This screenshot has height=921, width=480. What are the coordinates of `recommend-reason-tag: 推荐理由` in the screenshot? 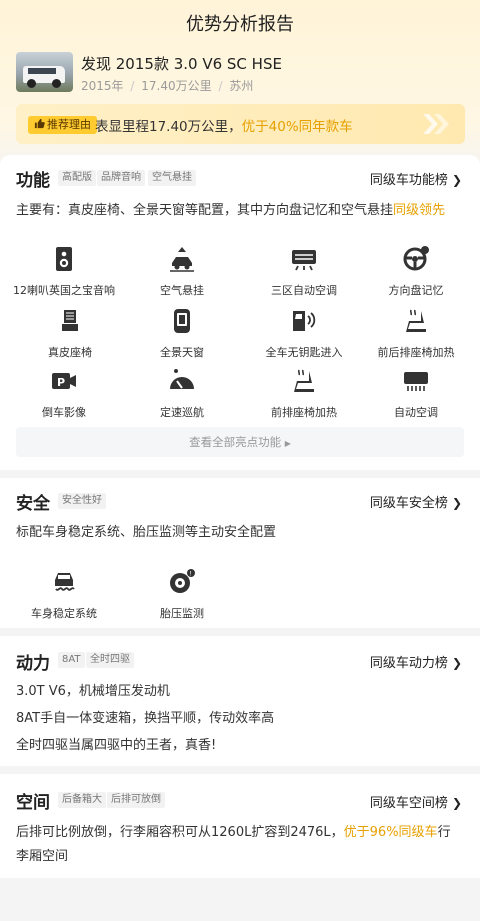 It's located at (62, 125).